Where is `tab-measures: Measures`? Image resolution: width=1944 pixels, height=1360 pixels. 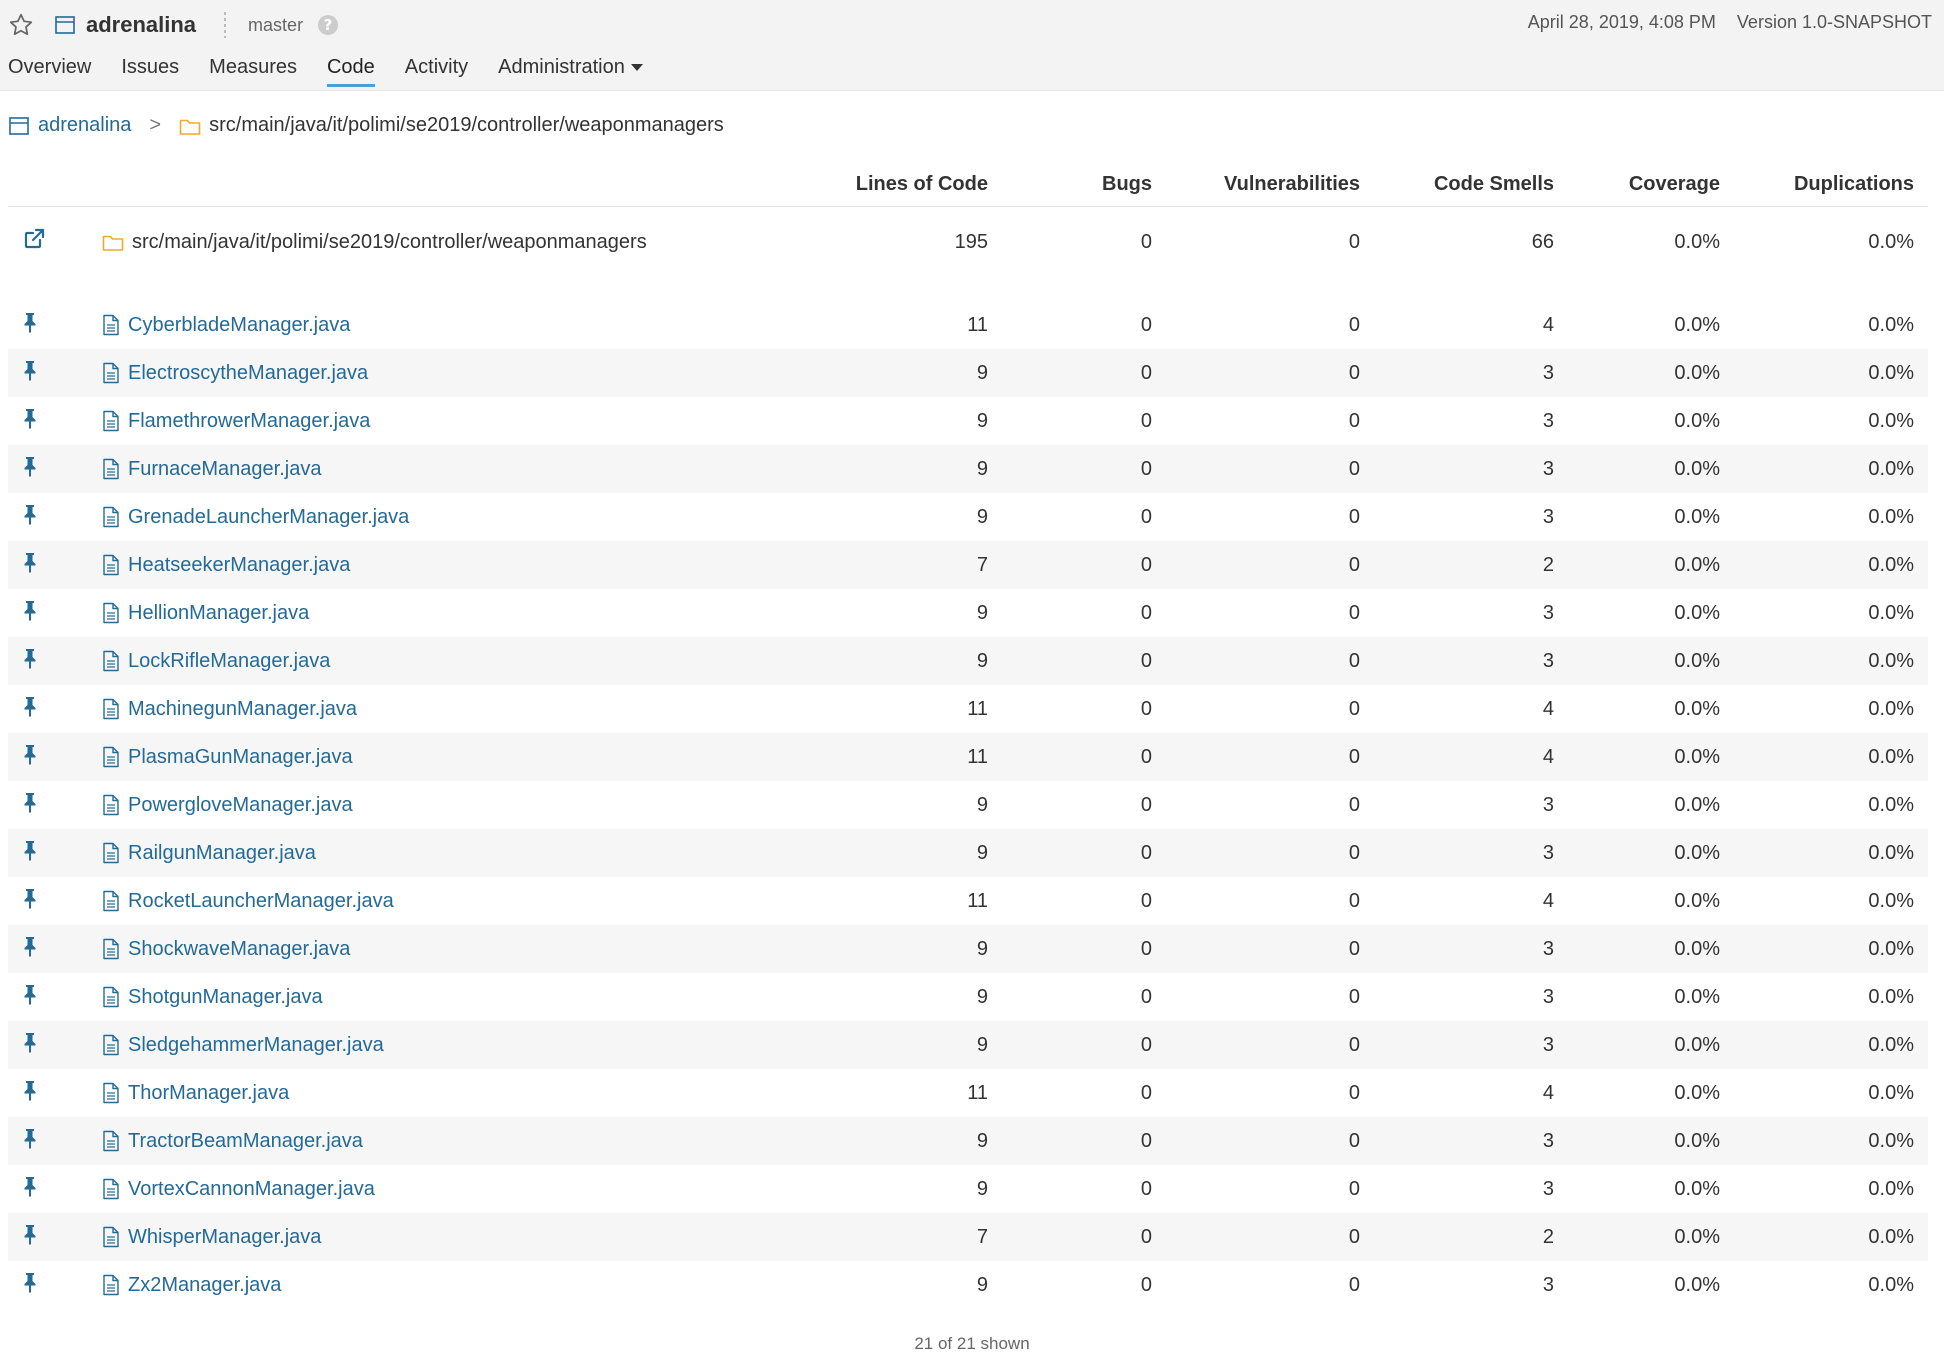
tab-measures: Measures is located at coordinates (253, 71).